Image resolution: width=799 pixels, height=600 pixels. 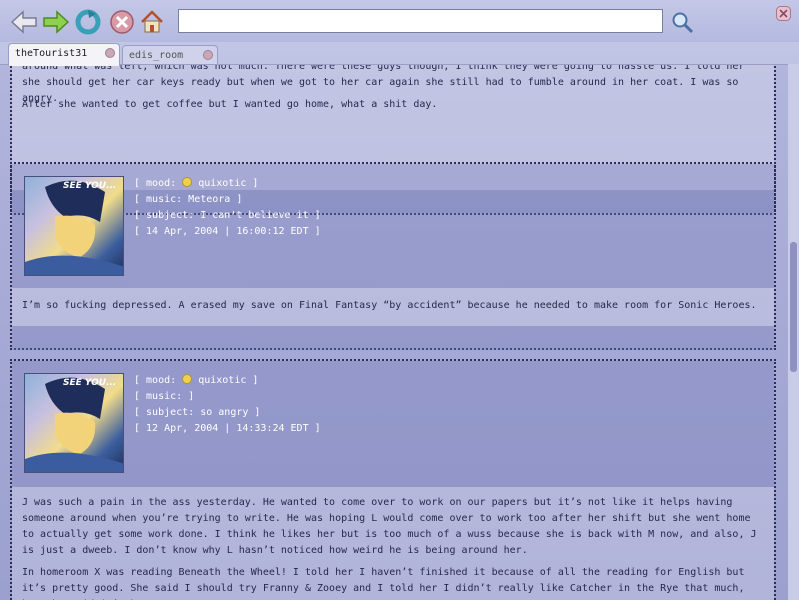 I want to click on tab-thetourist31: theTourist31, so click(x=64, y=54).